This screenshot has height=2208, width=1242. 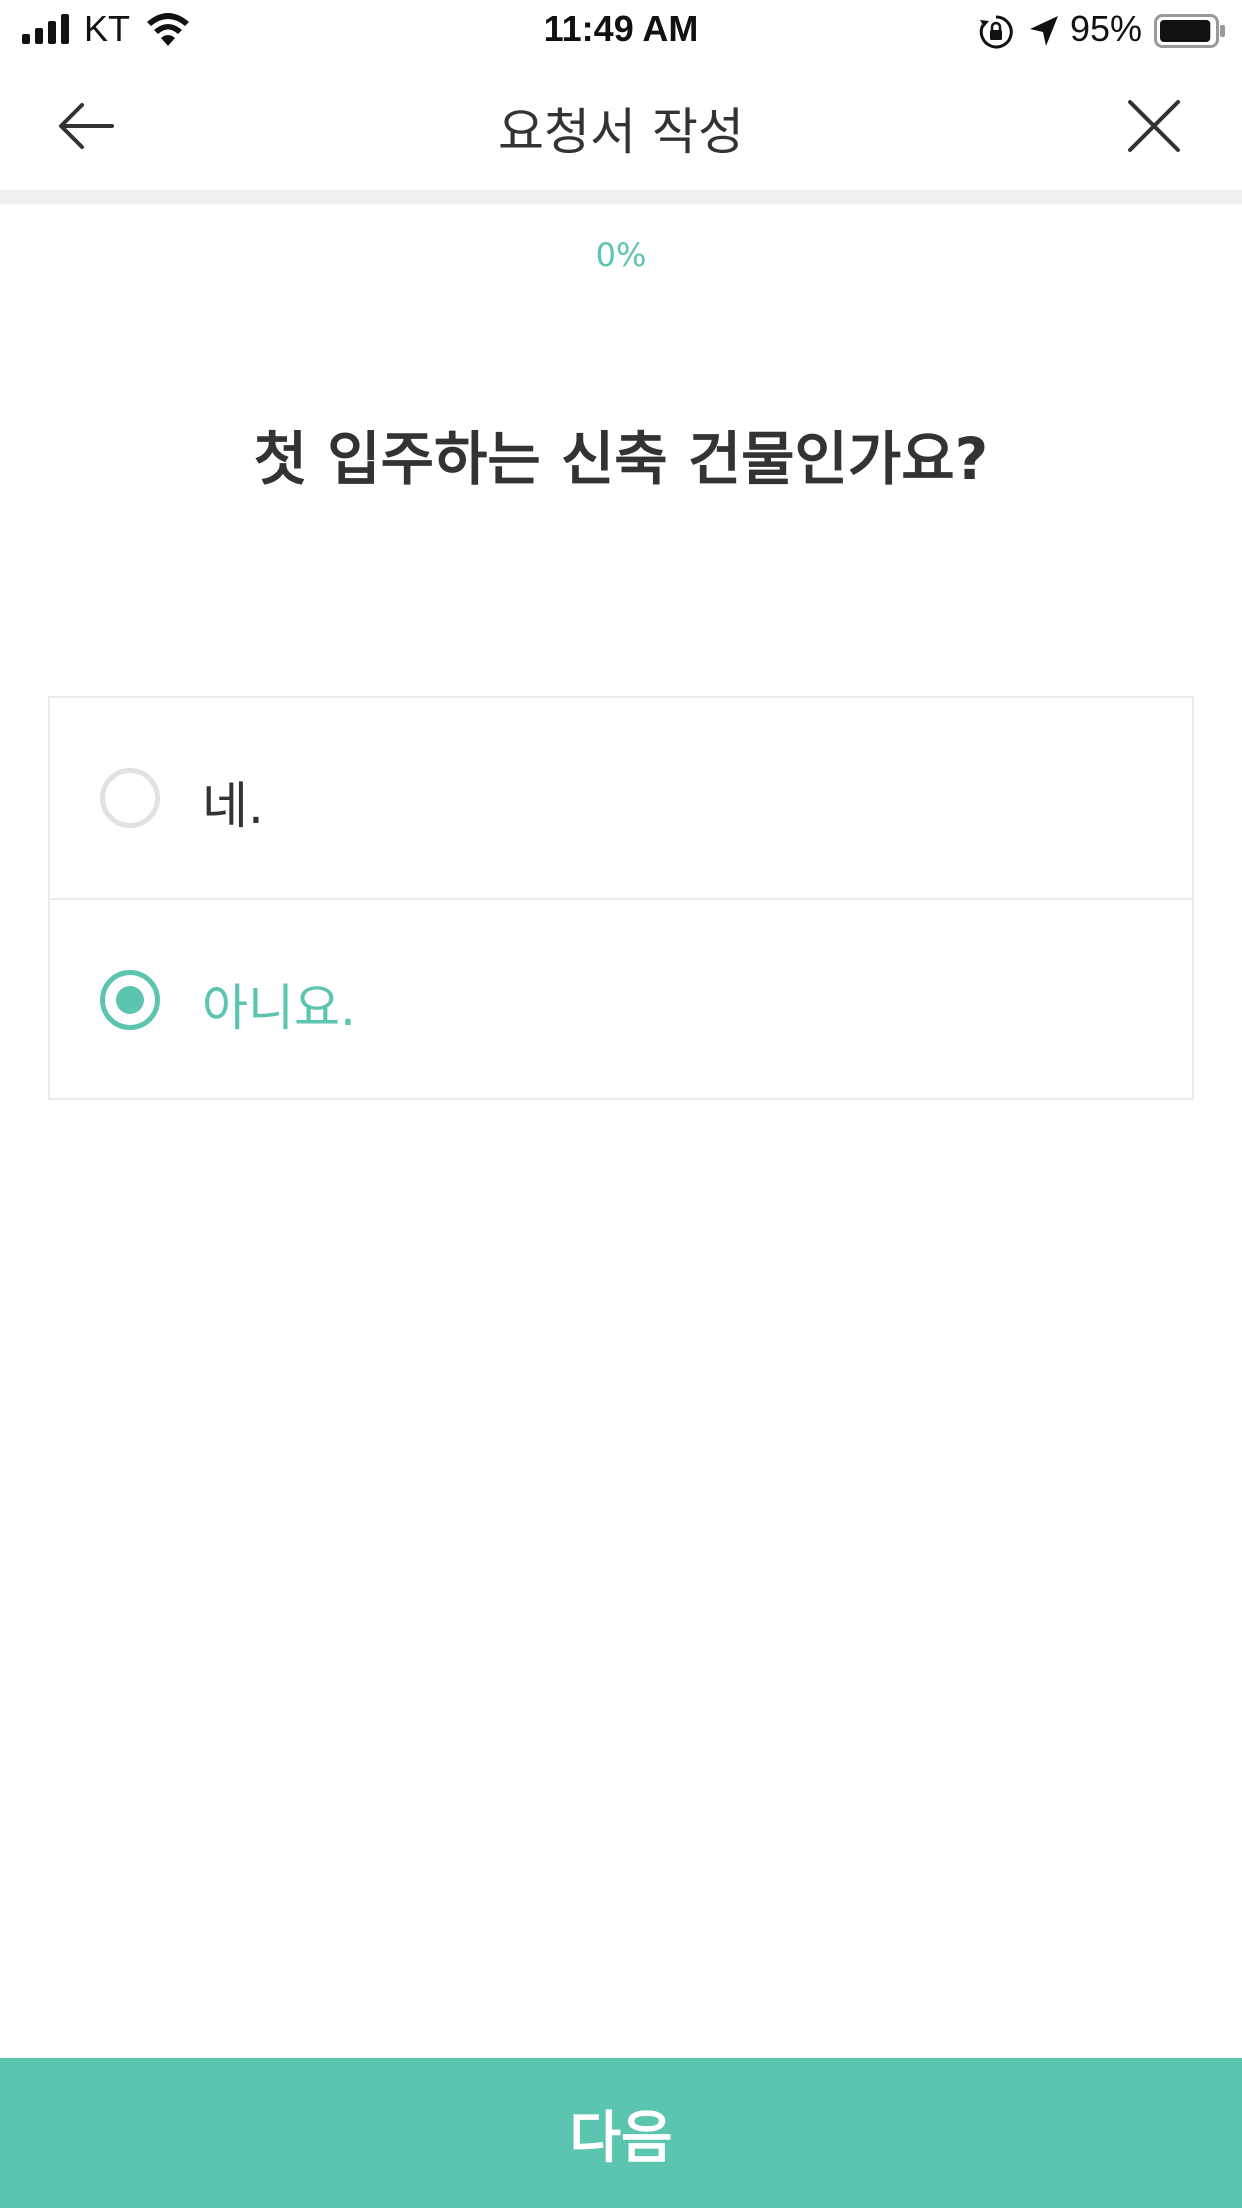 What do you see at coordinates (621, 798) in the screenshot?
I see `option-yes: 네.` at bounding box center [621, 798].